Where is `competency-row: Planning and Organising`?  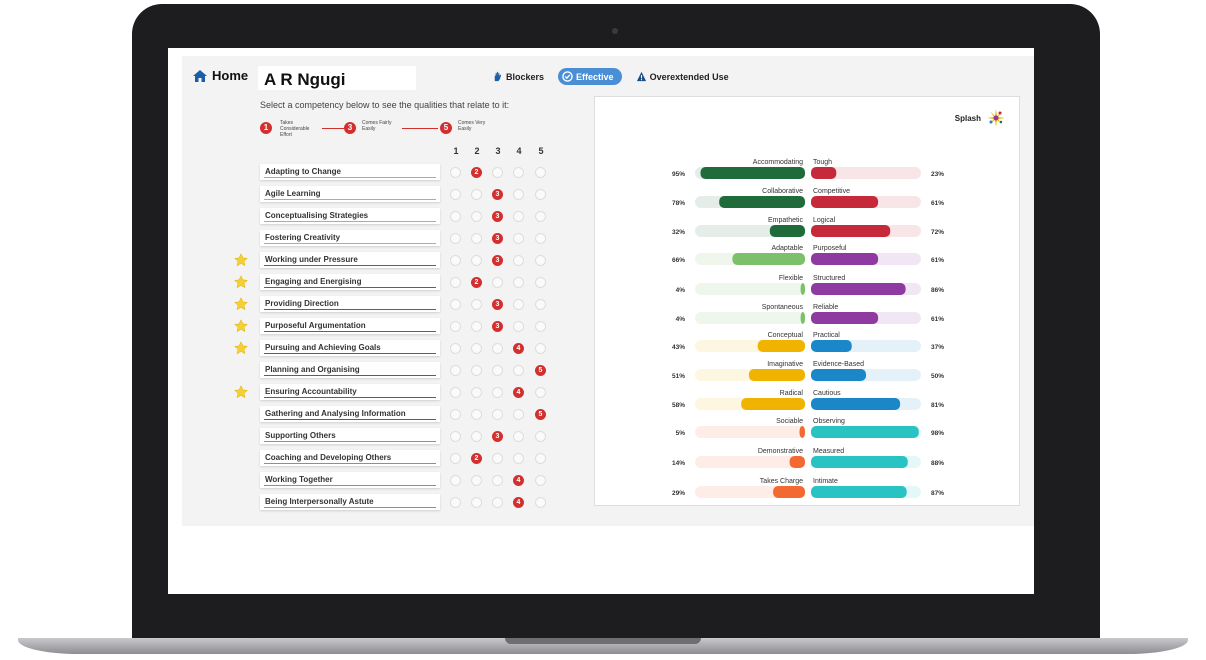 competency-row: Planning and Organising is located at coordinates (350, 370).